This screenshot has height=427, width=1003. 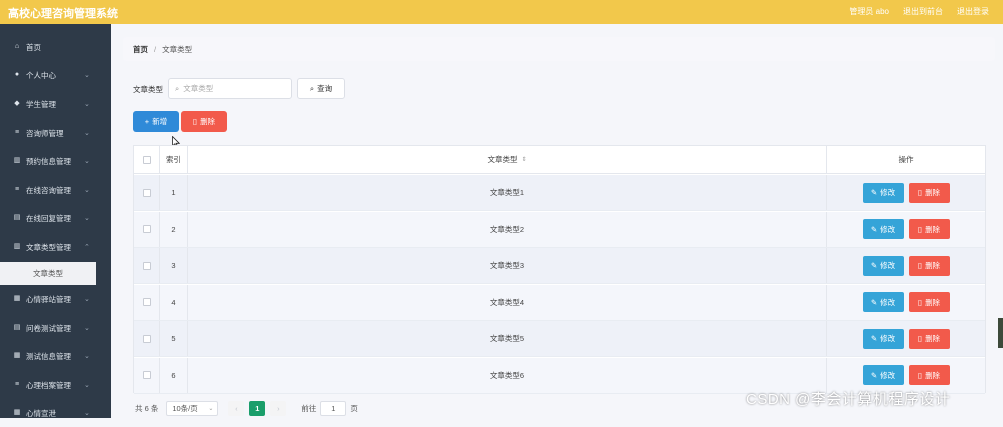 I want to click on document-icon: ▤, so click(x=17, y=217).